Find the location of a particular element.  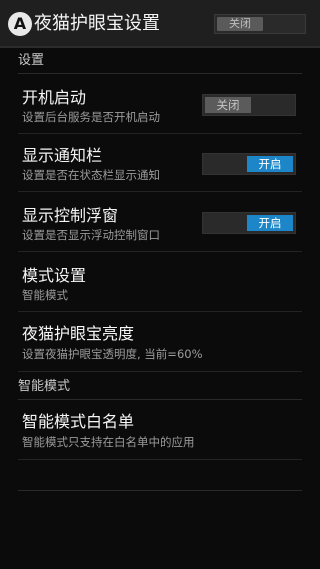

setting-item-mode: 模式设置 智能模式 is located at coordinates (160, 283).